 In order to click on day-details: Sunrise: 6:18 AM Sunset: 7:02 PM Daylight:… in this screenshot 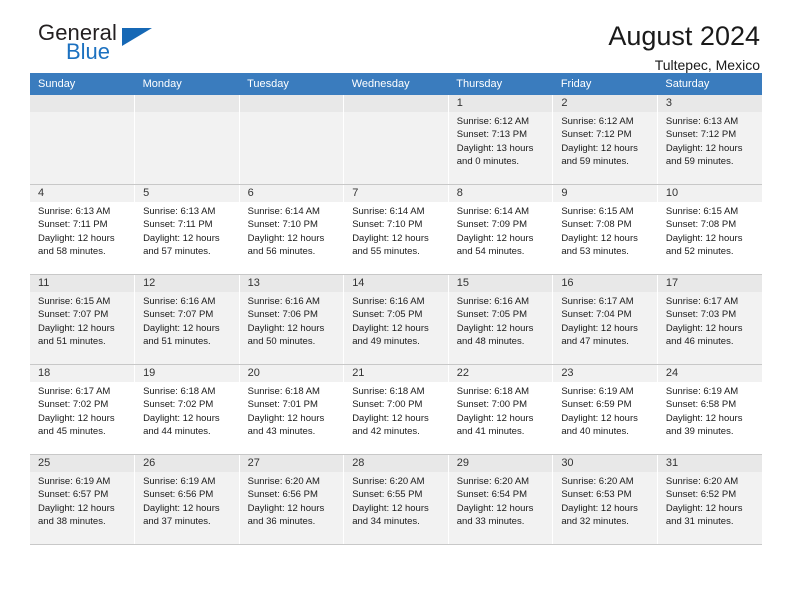, I will do `click(187, 410)`.